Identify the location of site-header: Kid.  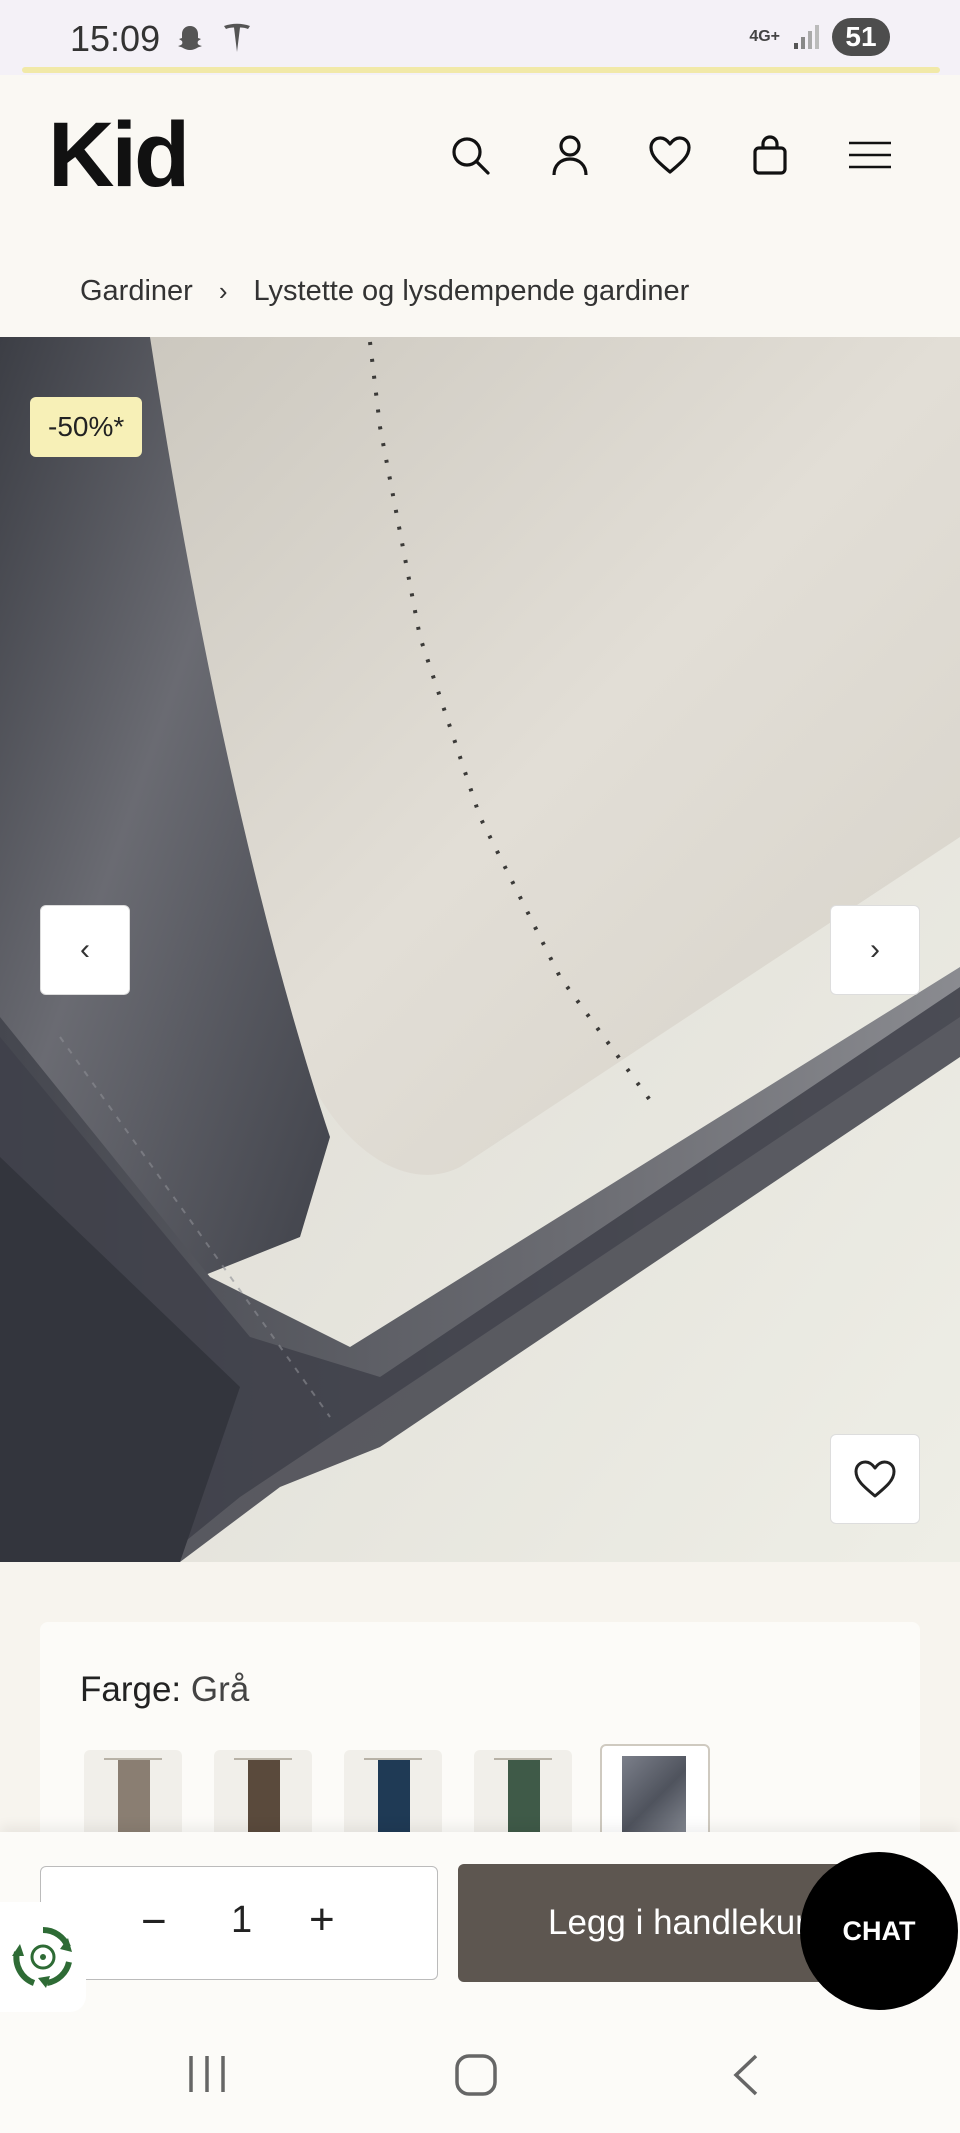
(480, 160).